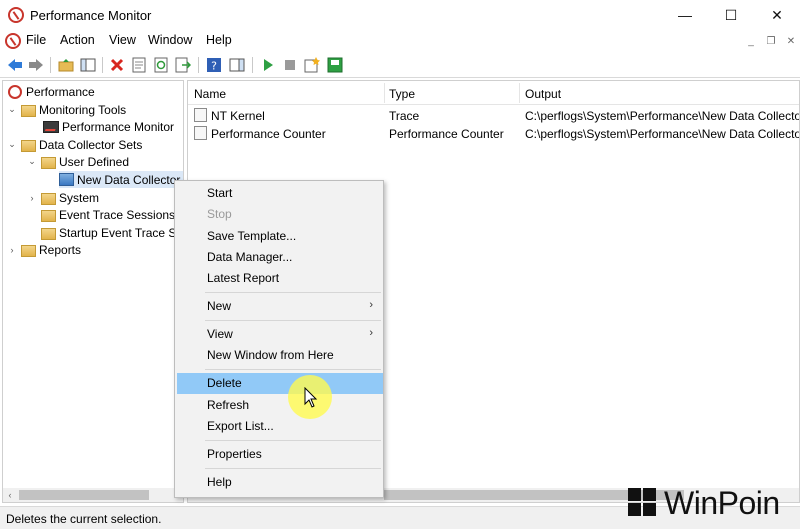 The image size is (800, 529). What do you see at coordinates (446, 134) in the screenshot?
I see `row-type: Performance Counter` at bounding box center [446, 134].